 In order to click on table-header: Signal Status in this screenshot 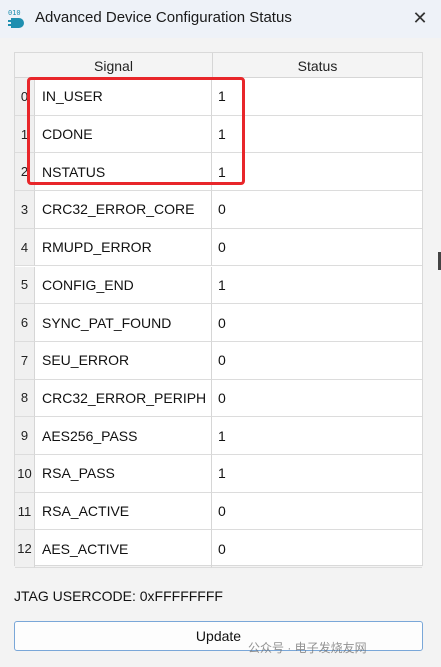, I will do `click(218, 65)`.